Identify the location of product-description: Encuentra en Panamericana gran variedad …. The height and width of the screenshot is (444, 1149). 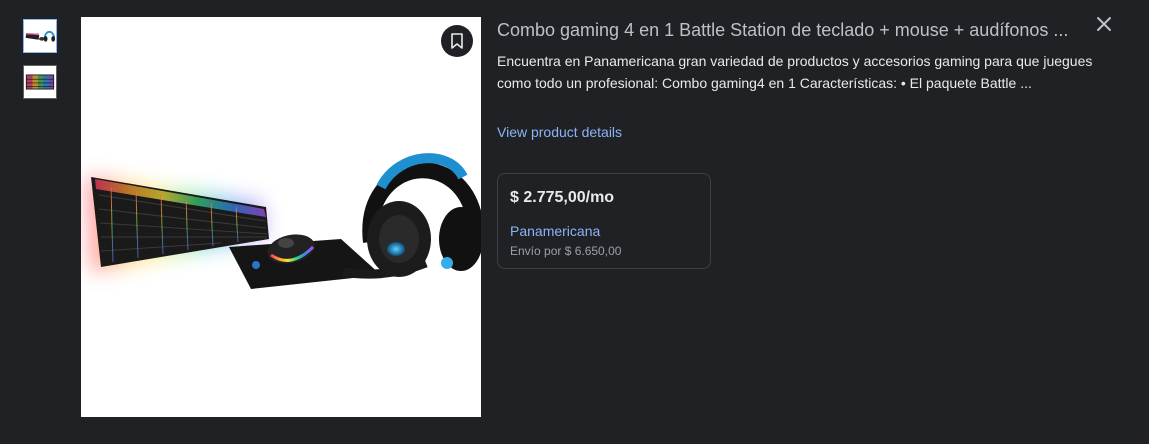
(795, 72).